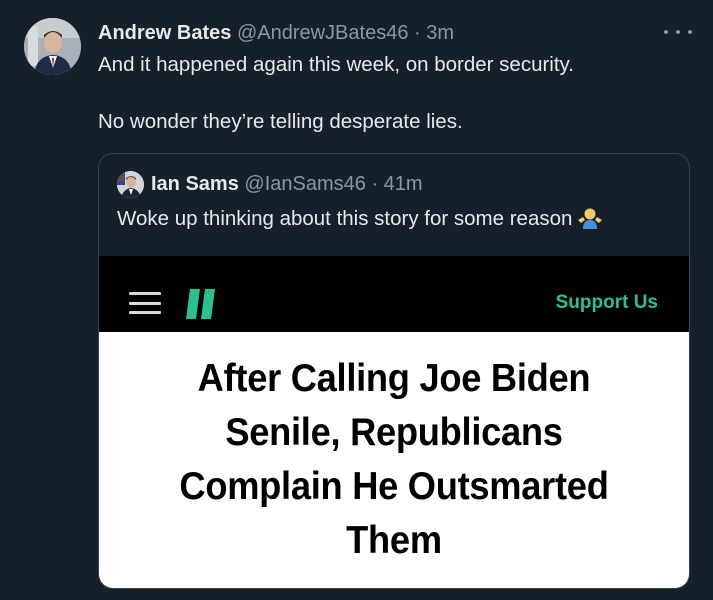 The width and height of the screenshot is (713, 600). Describe the element at coordinates (195, 184) in the screenshot. I see `quote-author-name: Ian Sams` at that location.